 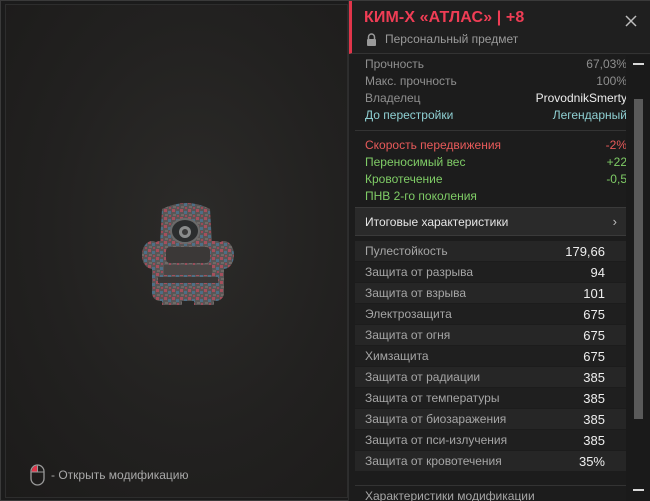 I want to click on open-modification-hint: - Открыть модификацию, so click(x=109, y=475).